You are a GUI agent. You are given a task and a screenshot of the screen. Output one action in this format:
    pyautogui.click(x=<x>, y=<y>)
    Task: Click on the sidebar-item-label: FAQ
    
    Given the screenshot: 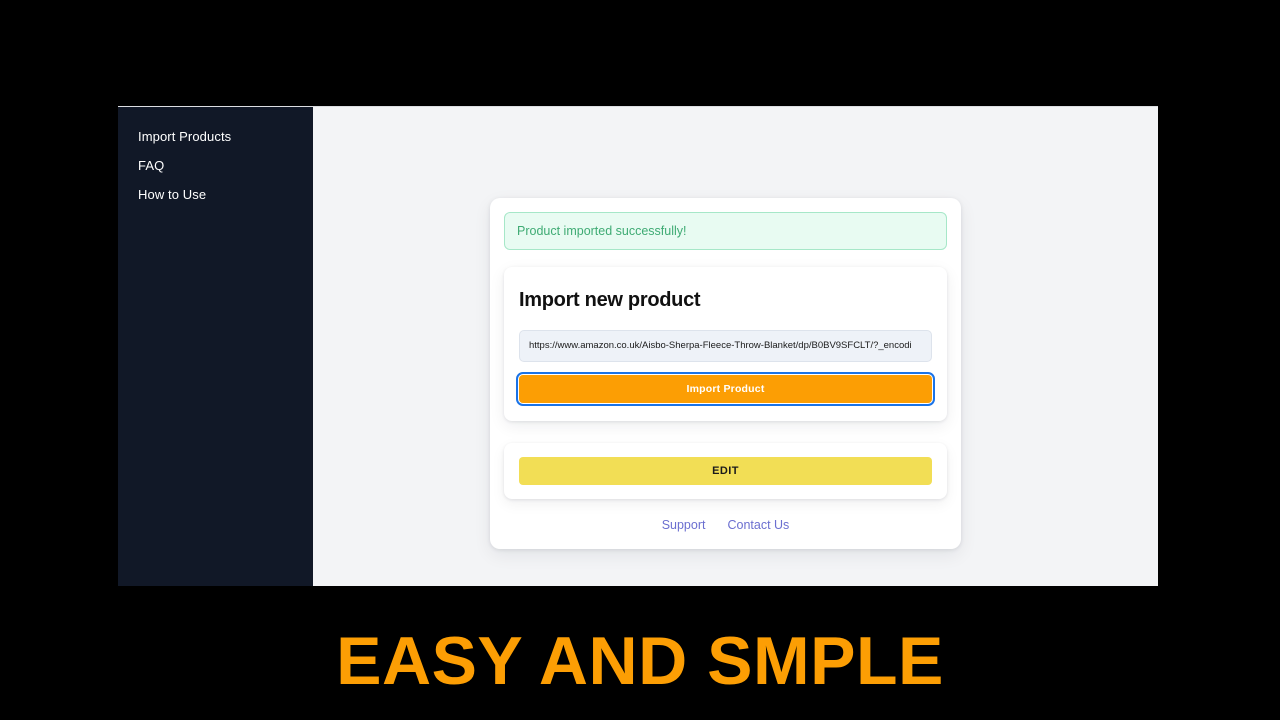 What is the action you would take?
    pyautogui.click(x=151, y=165)
    